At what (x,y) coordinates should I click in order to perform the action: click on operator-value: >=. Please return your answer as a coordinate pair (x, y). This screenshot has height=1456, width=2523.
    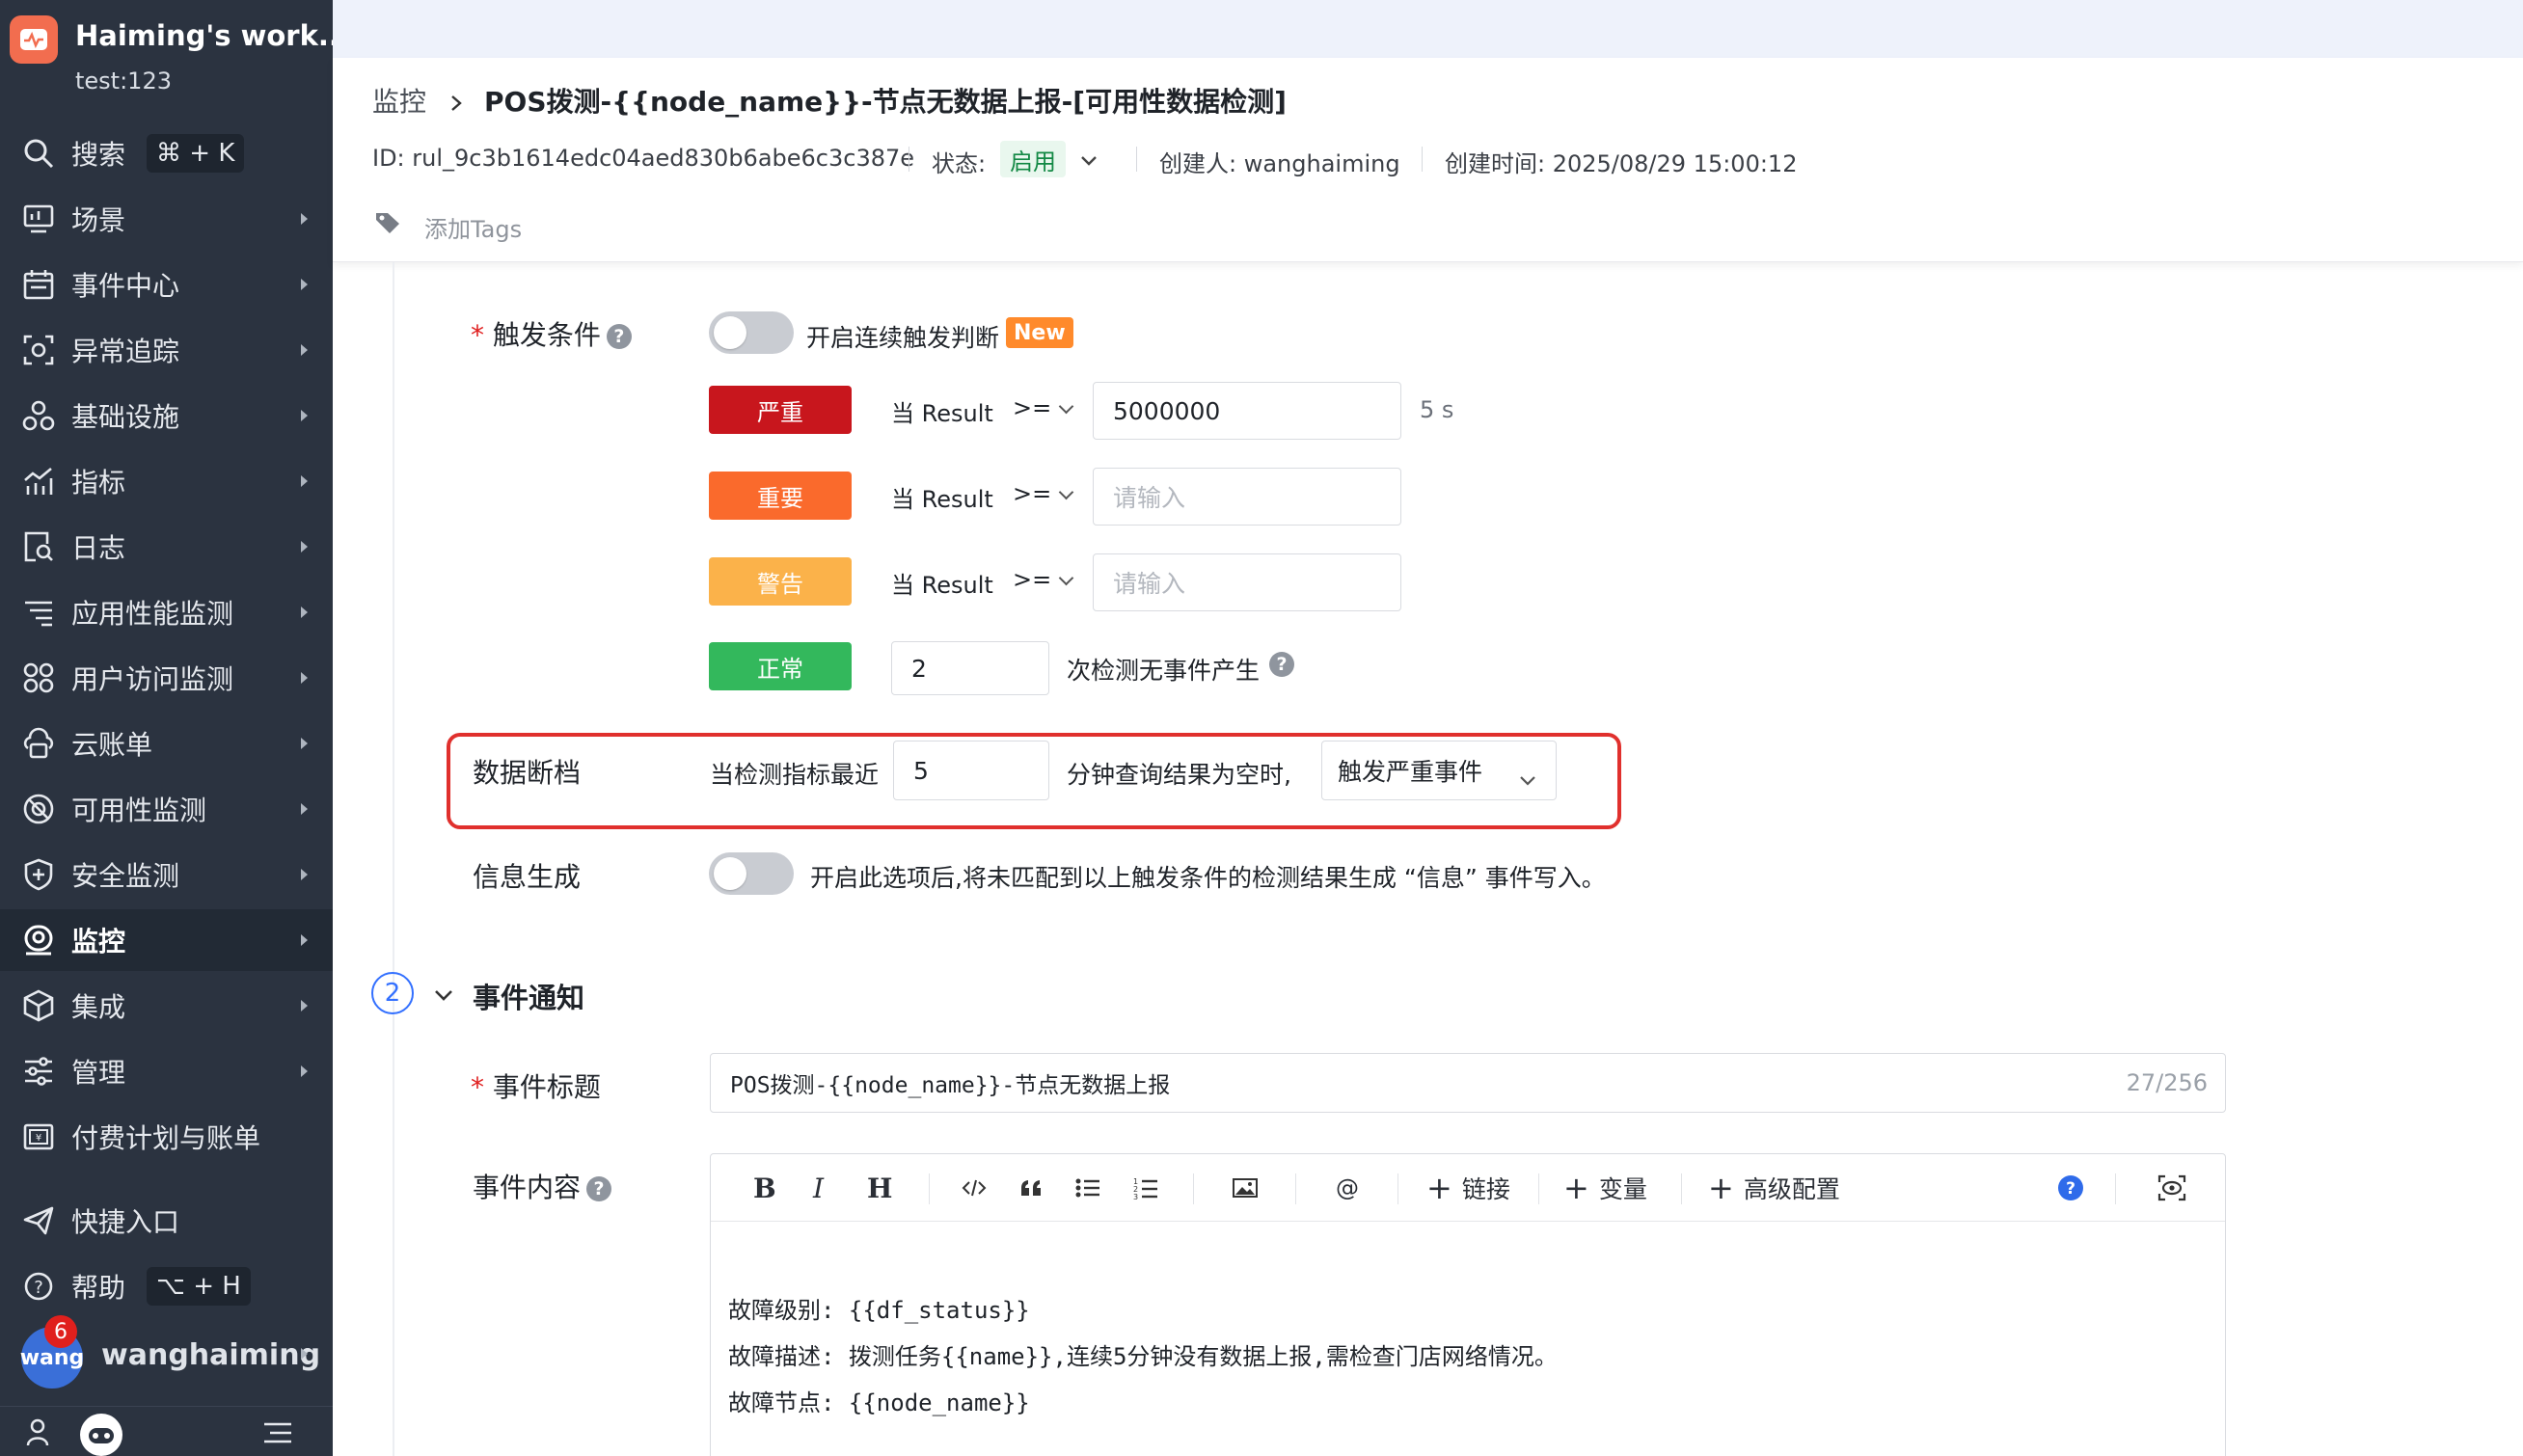
    Looking at the image, I should click on (1032, 579).